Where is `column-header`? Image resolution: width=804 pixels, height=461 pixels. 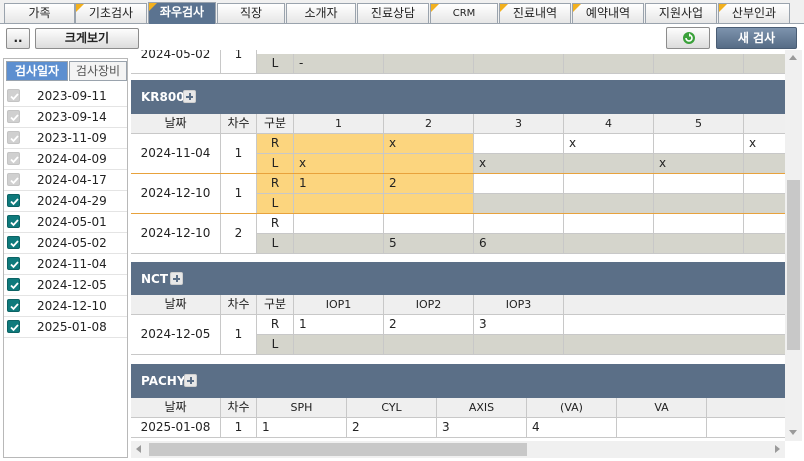 column-header is located at coordinates (764, 124).